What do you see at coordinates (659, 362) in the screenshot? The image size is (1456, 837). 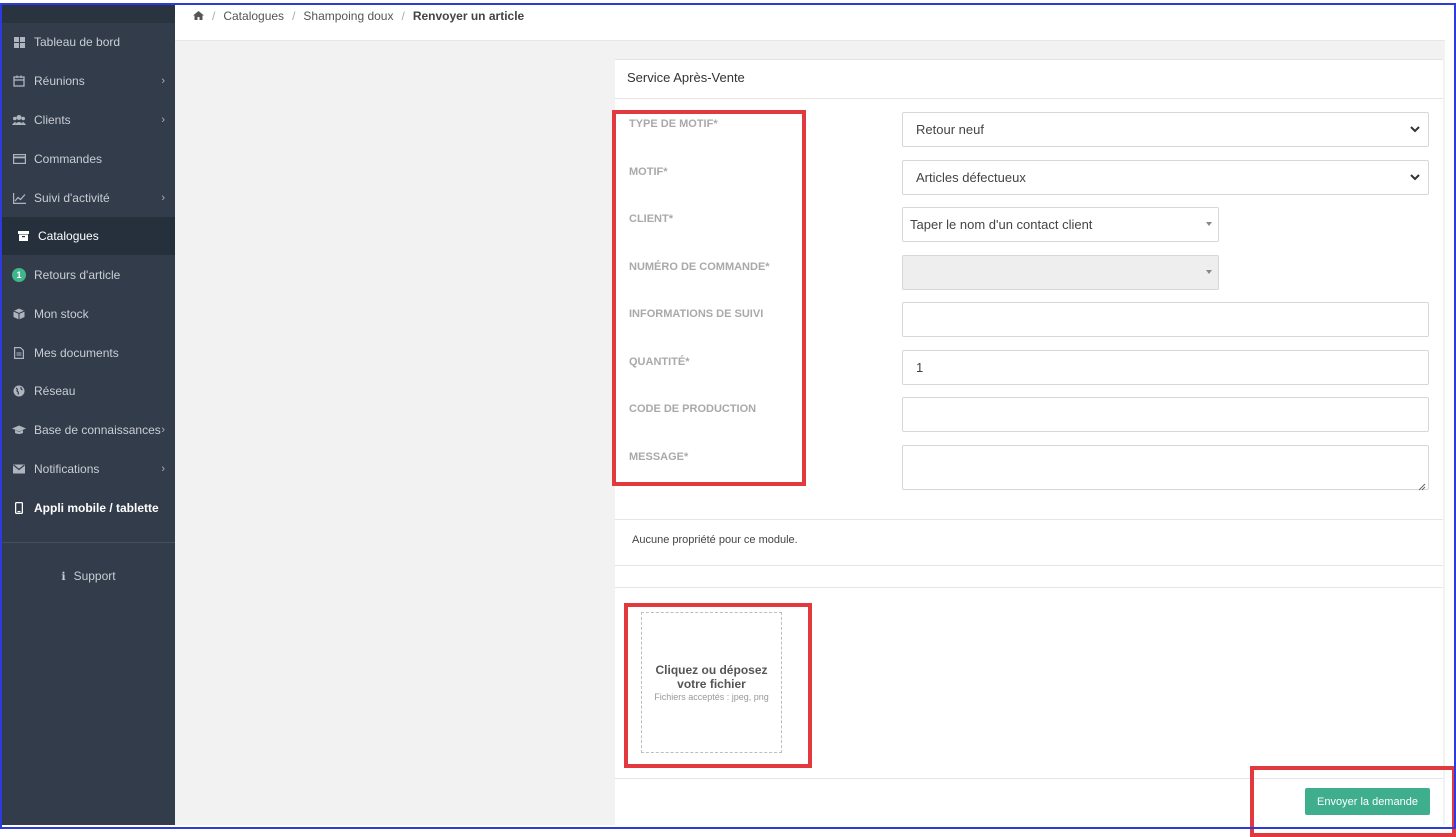 I see `quantity-label: QUANTITÉ*` at bounding box center [659, 362].